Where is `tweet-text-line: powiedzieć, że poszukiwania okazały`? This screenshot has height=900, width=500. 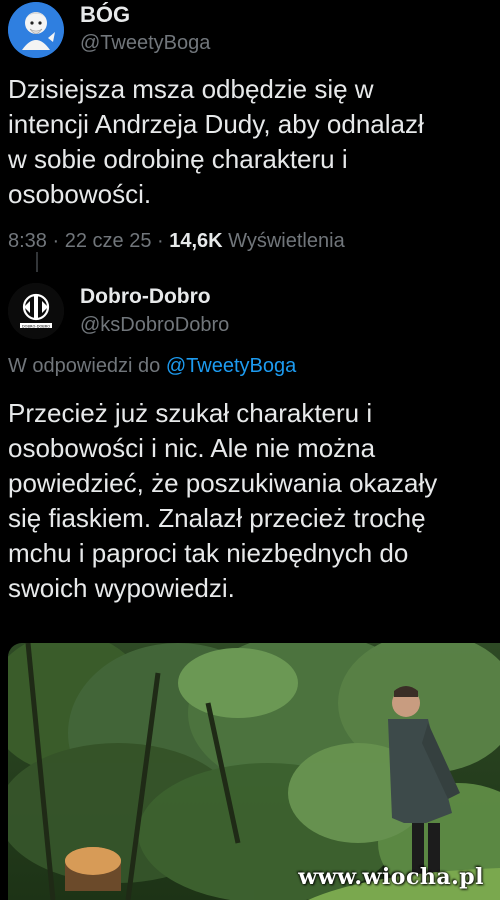
tweet-text-line: powiedzieć, że poszukiwania okazały is located at coordinates (223, 483).